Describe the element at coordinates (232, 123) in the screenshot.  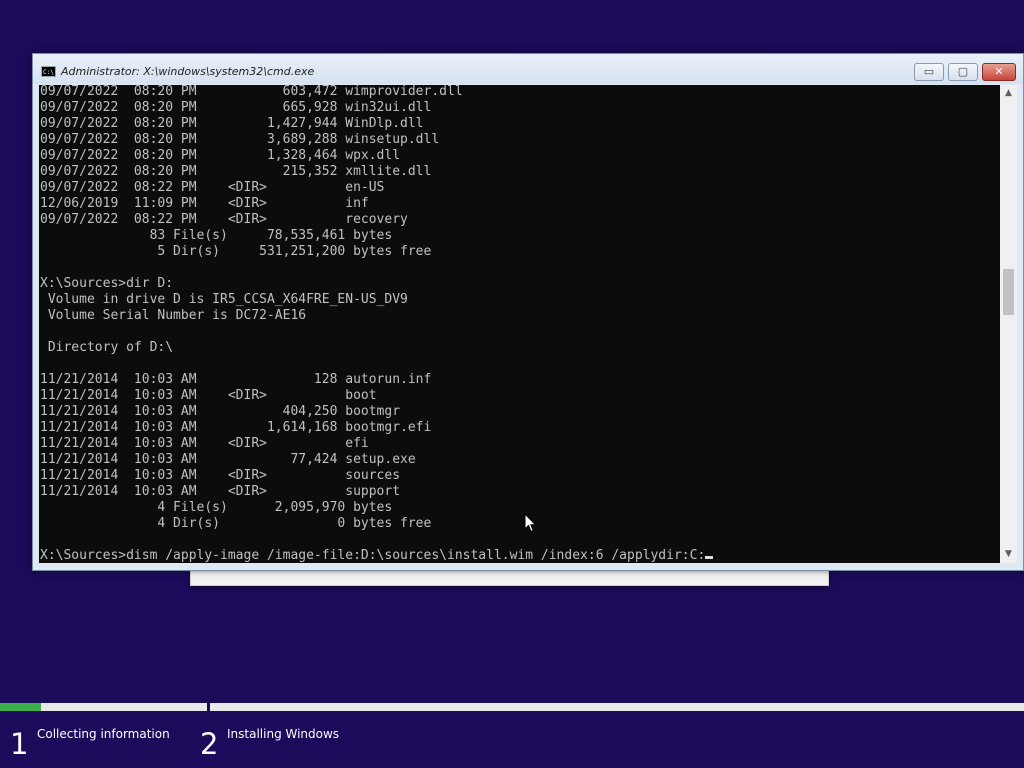
I see `console-line: 09/07/2022 08:20 PM 1,427,944 WinDlp.dll` at that location.